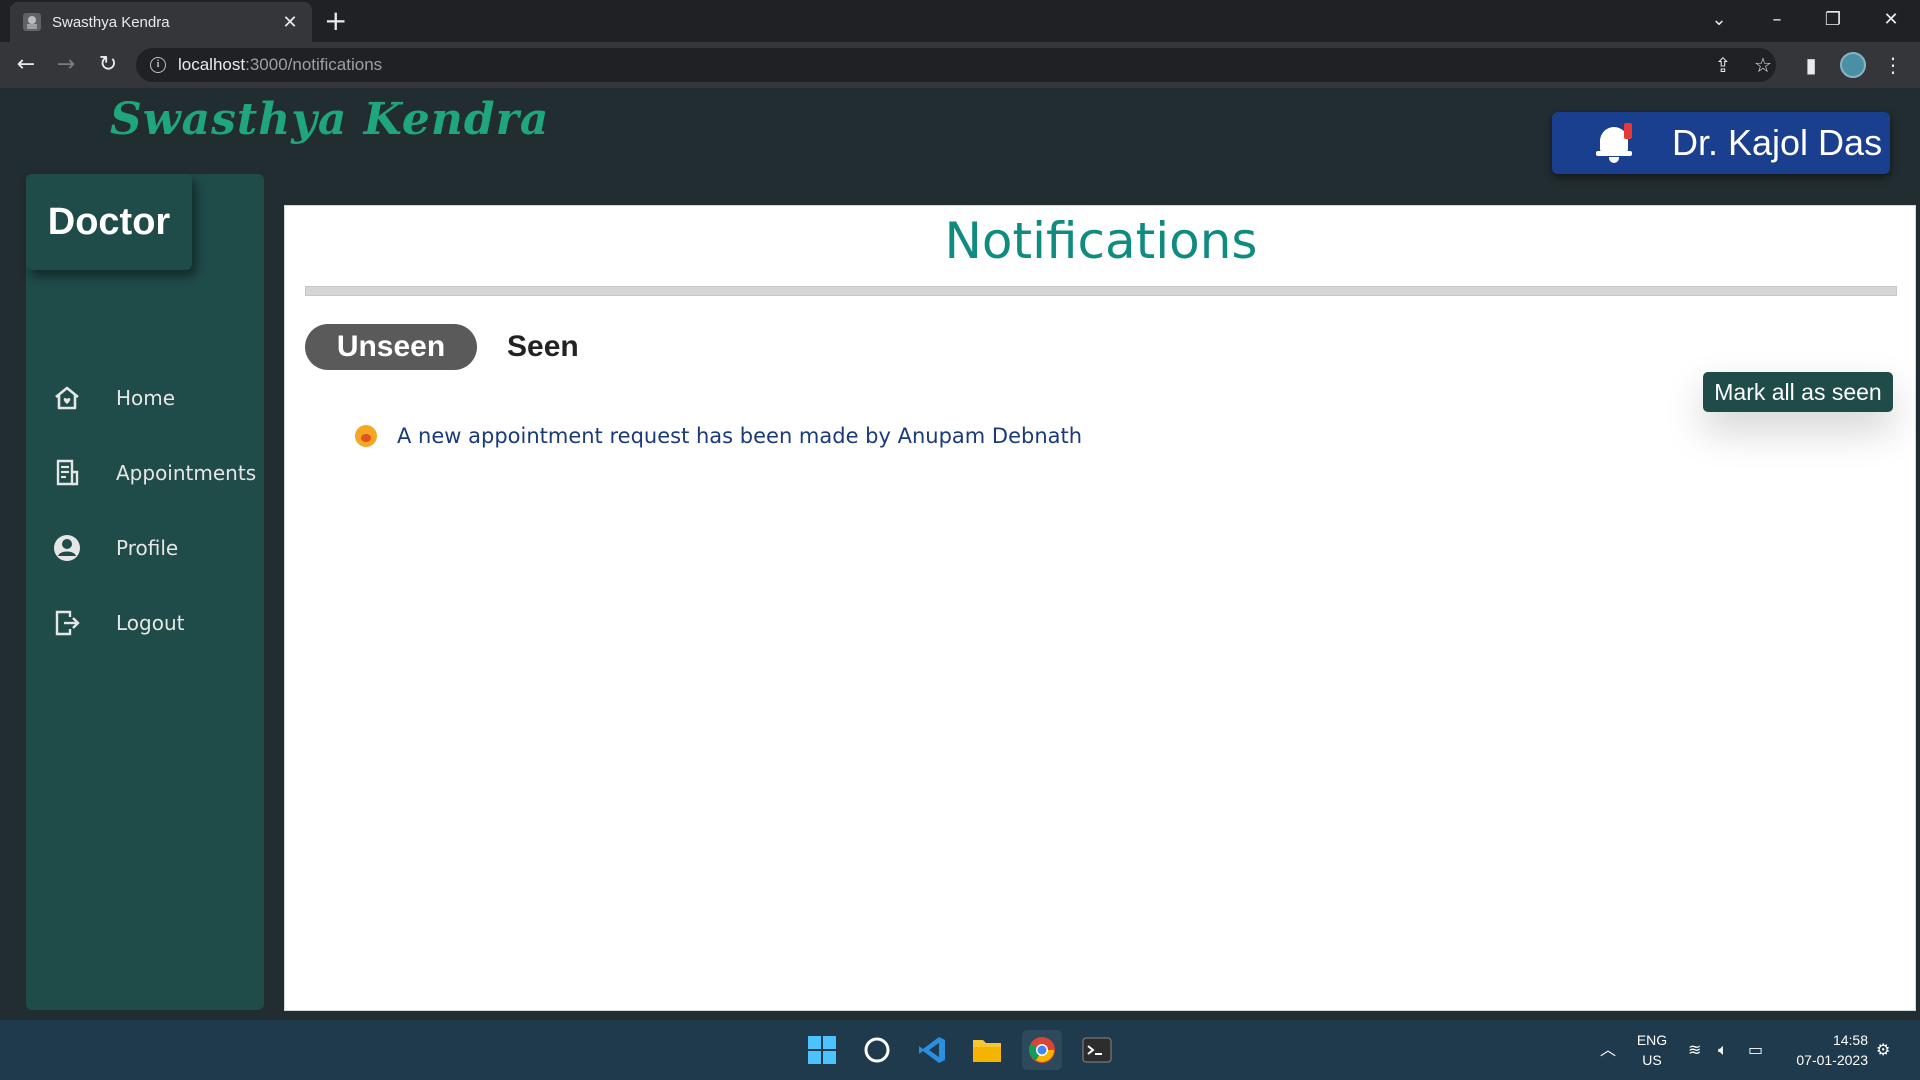 The image size is (1920, 1080). What do you see at coordinates (1101, 291) in the screenshot?
I see `title-divider` at bounding box center [1101, 291].